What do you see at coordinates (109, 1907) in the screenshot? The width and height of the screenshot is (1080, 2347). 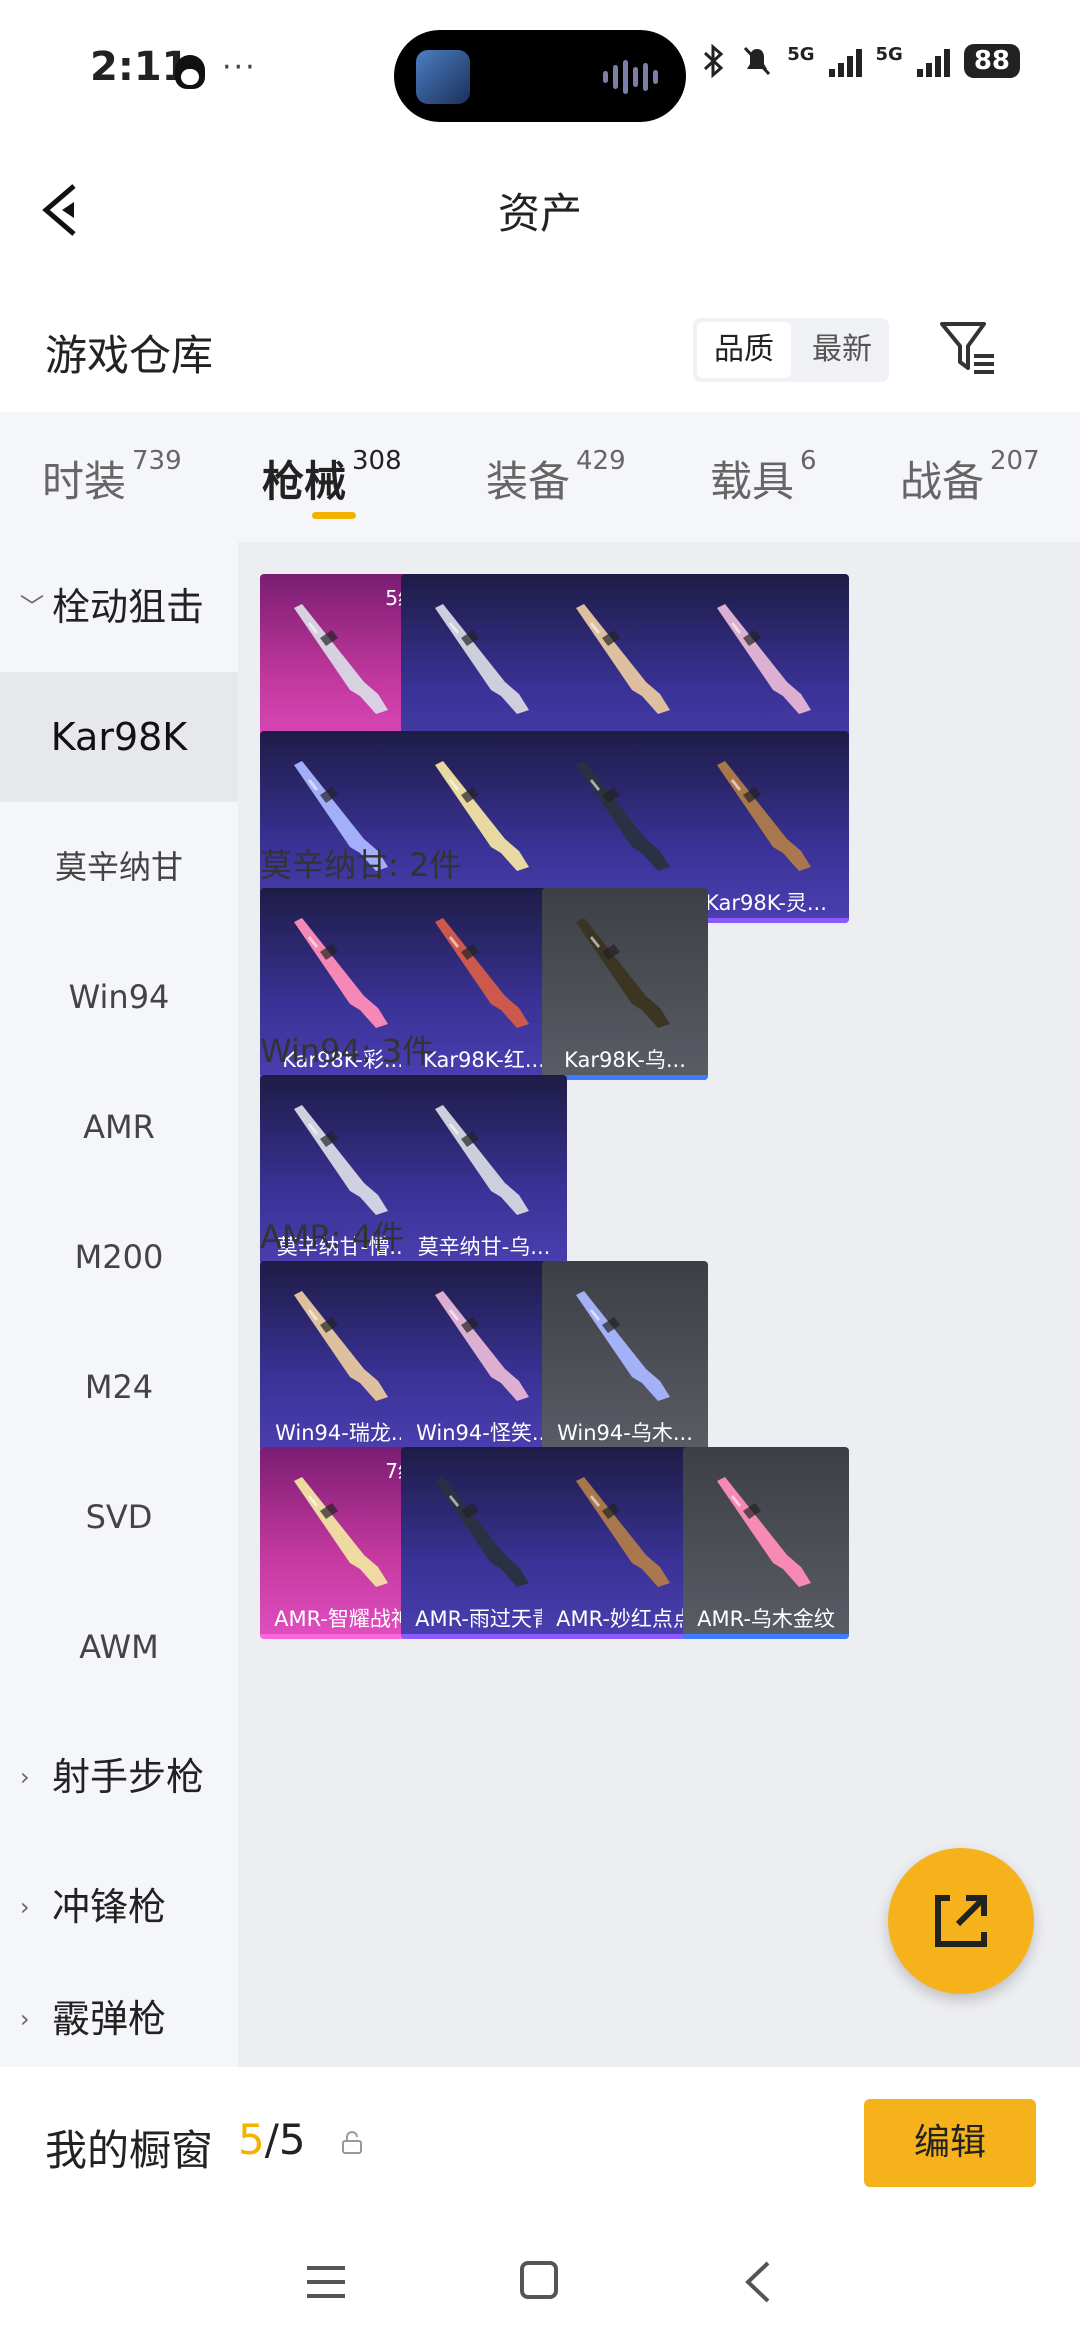 I see `sidebar-group-label: 冲锋枪` at bounding box center [109, 1907].